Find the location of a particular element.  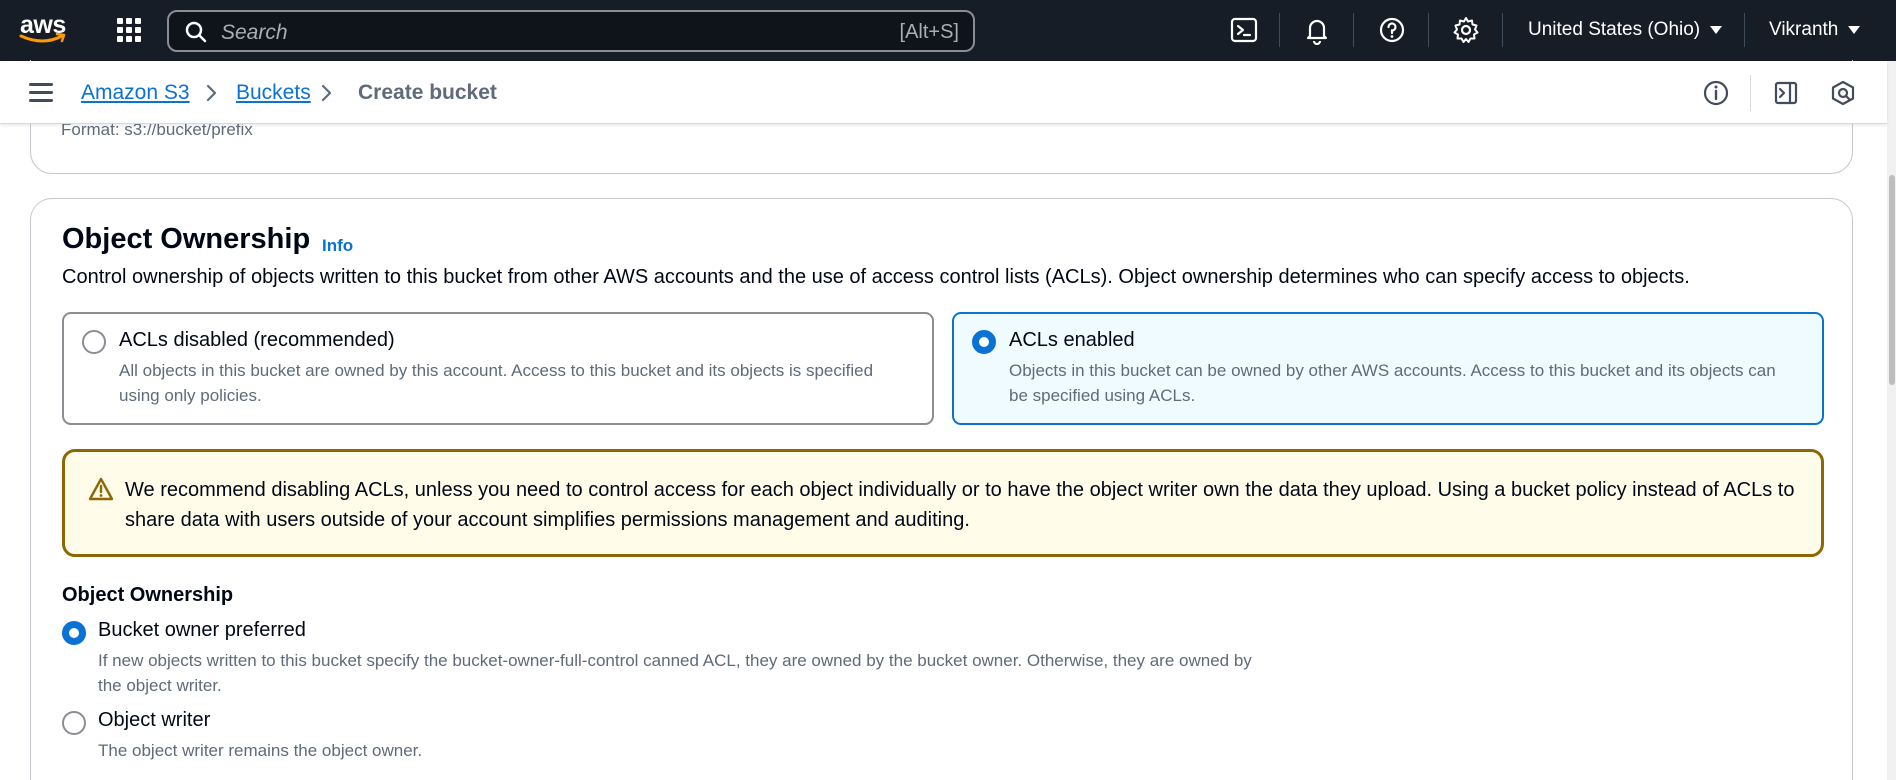

breadcrumb-current: Create bucket is located at coordinates (427, 92).